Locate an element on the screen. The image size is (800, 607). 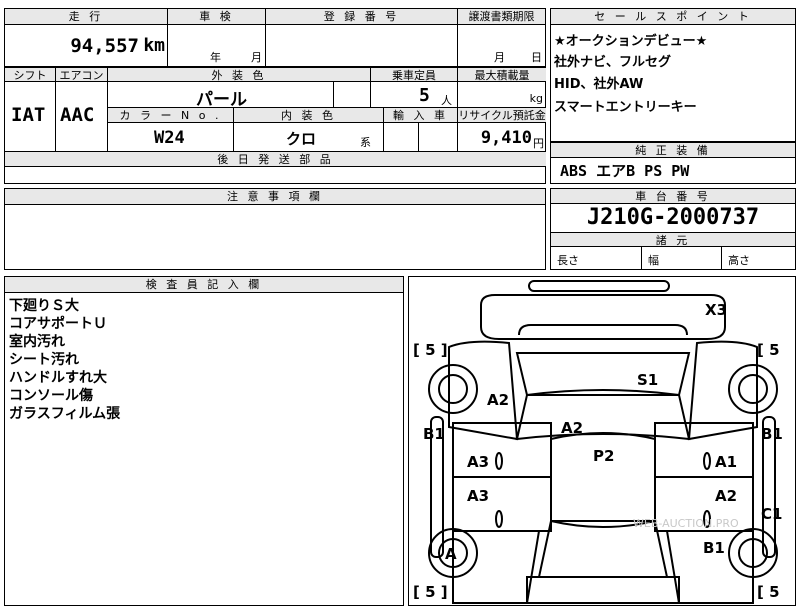
aircon-header: エアコン is located at coordinates (82, 74).